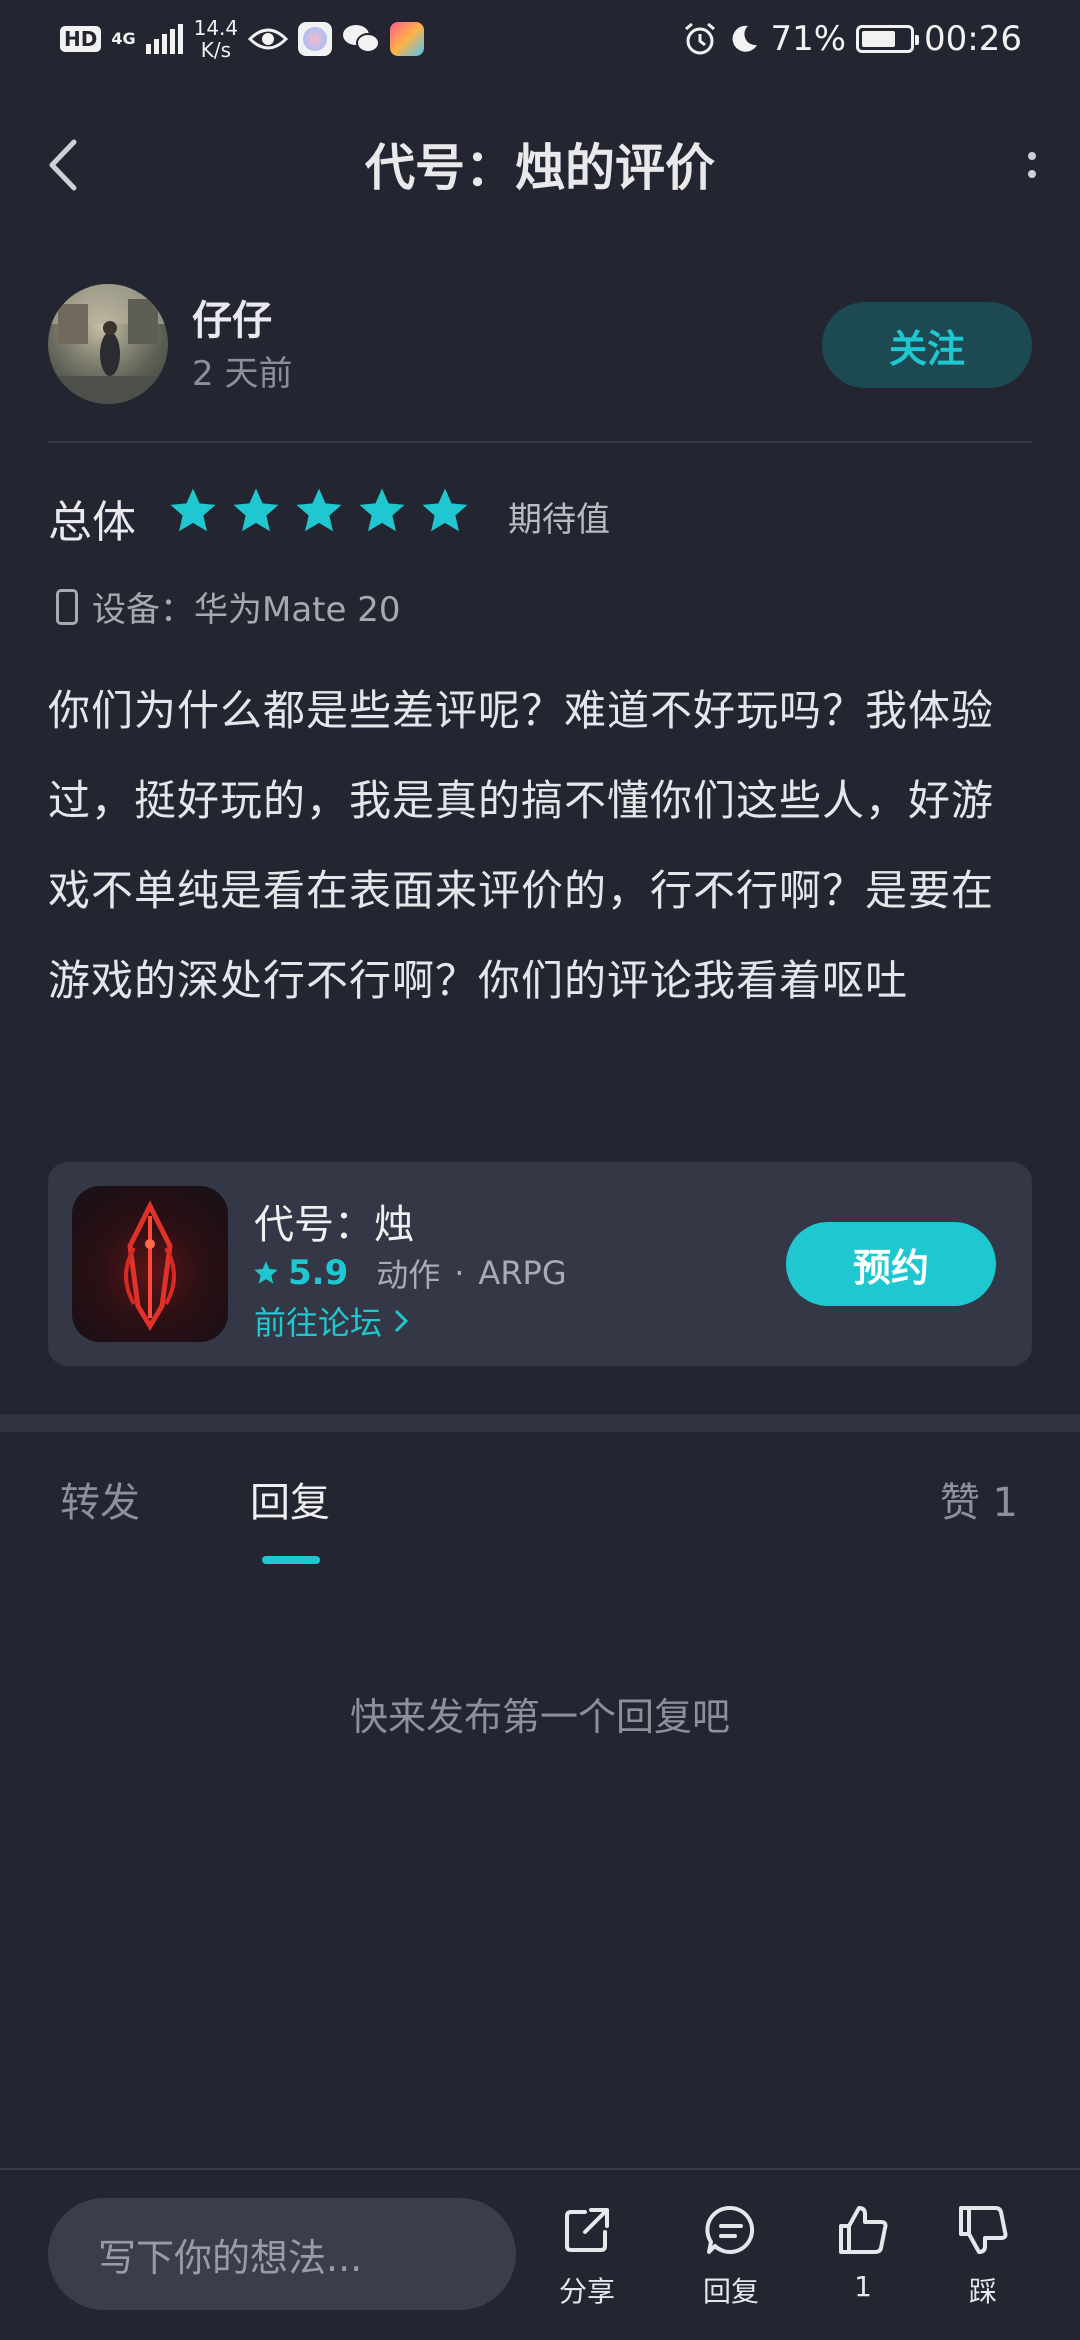 The height and width of the screenshot is (2340, 1080). Describe the element at coordinates (983, 2255) in the screenshot. I see `dislike-button: 踩` at that location.